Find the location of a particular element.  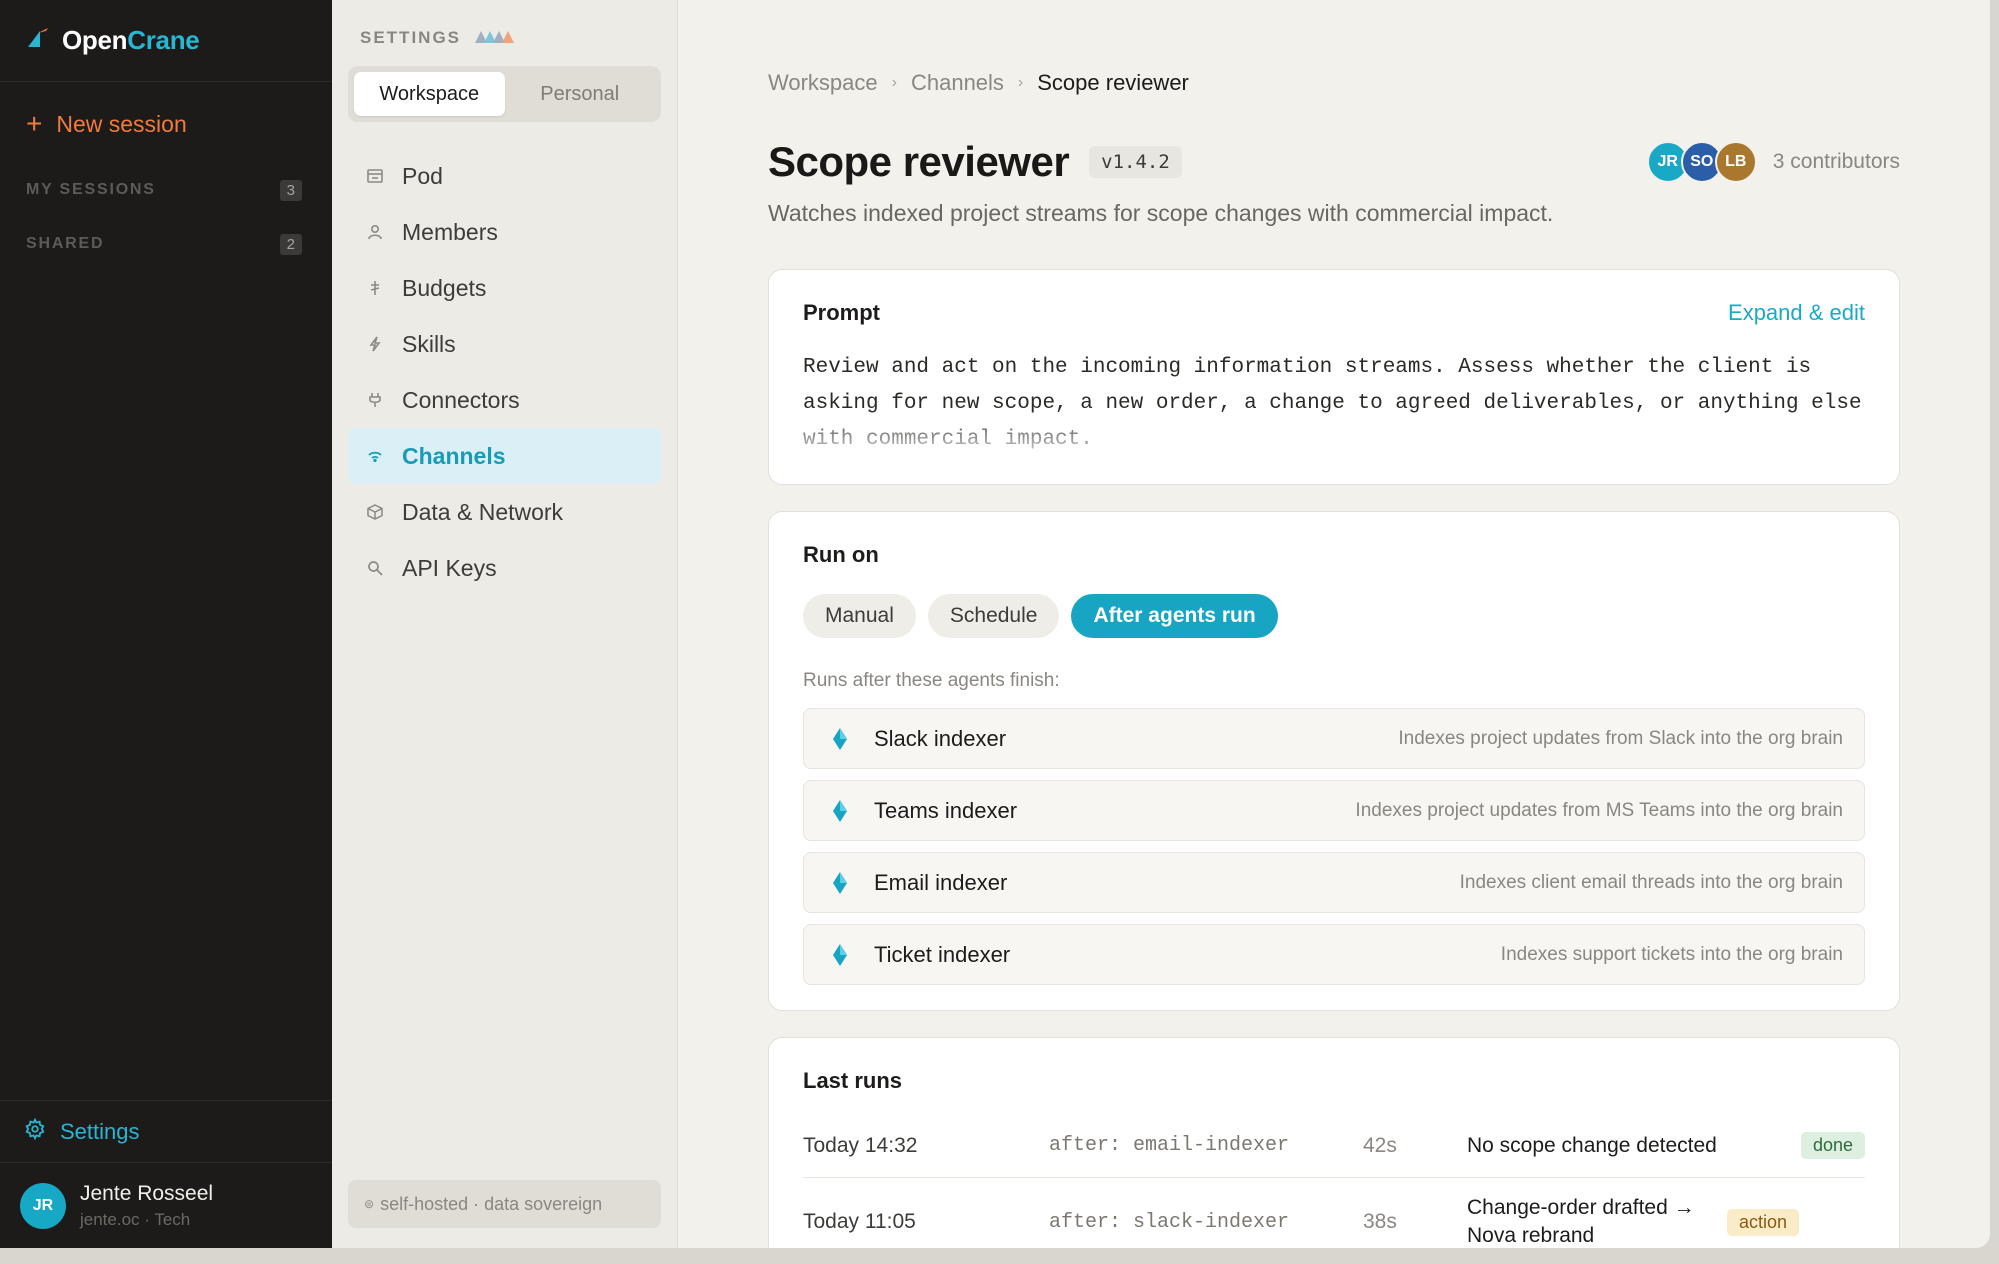

run-trigger: after: slack-indexer is located at coordinates (1169, 1222).